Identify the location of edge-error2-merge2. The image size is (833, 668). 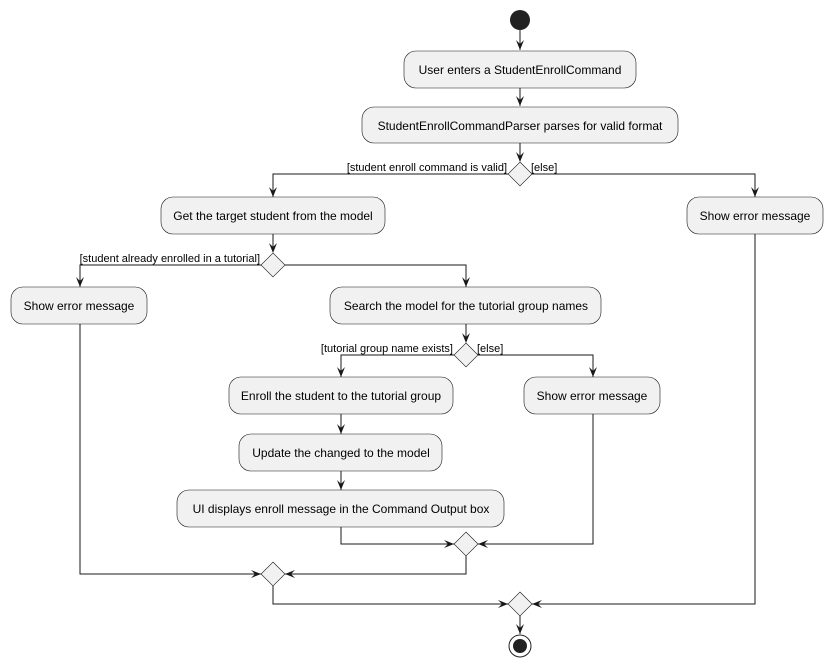
(170, 449).